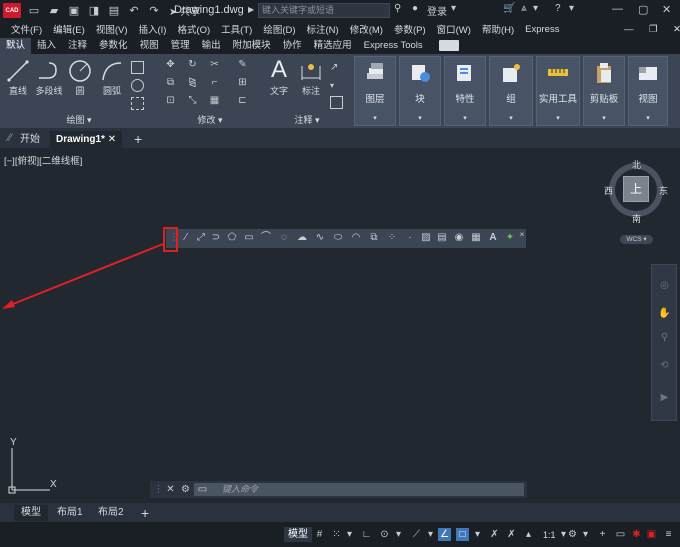  What do you see at coordinates (214, 82) in the screenshot?
I see `fillet-icon: ⌐` at bounding box center [214, 82].